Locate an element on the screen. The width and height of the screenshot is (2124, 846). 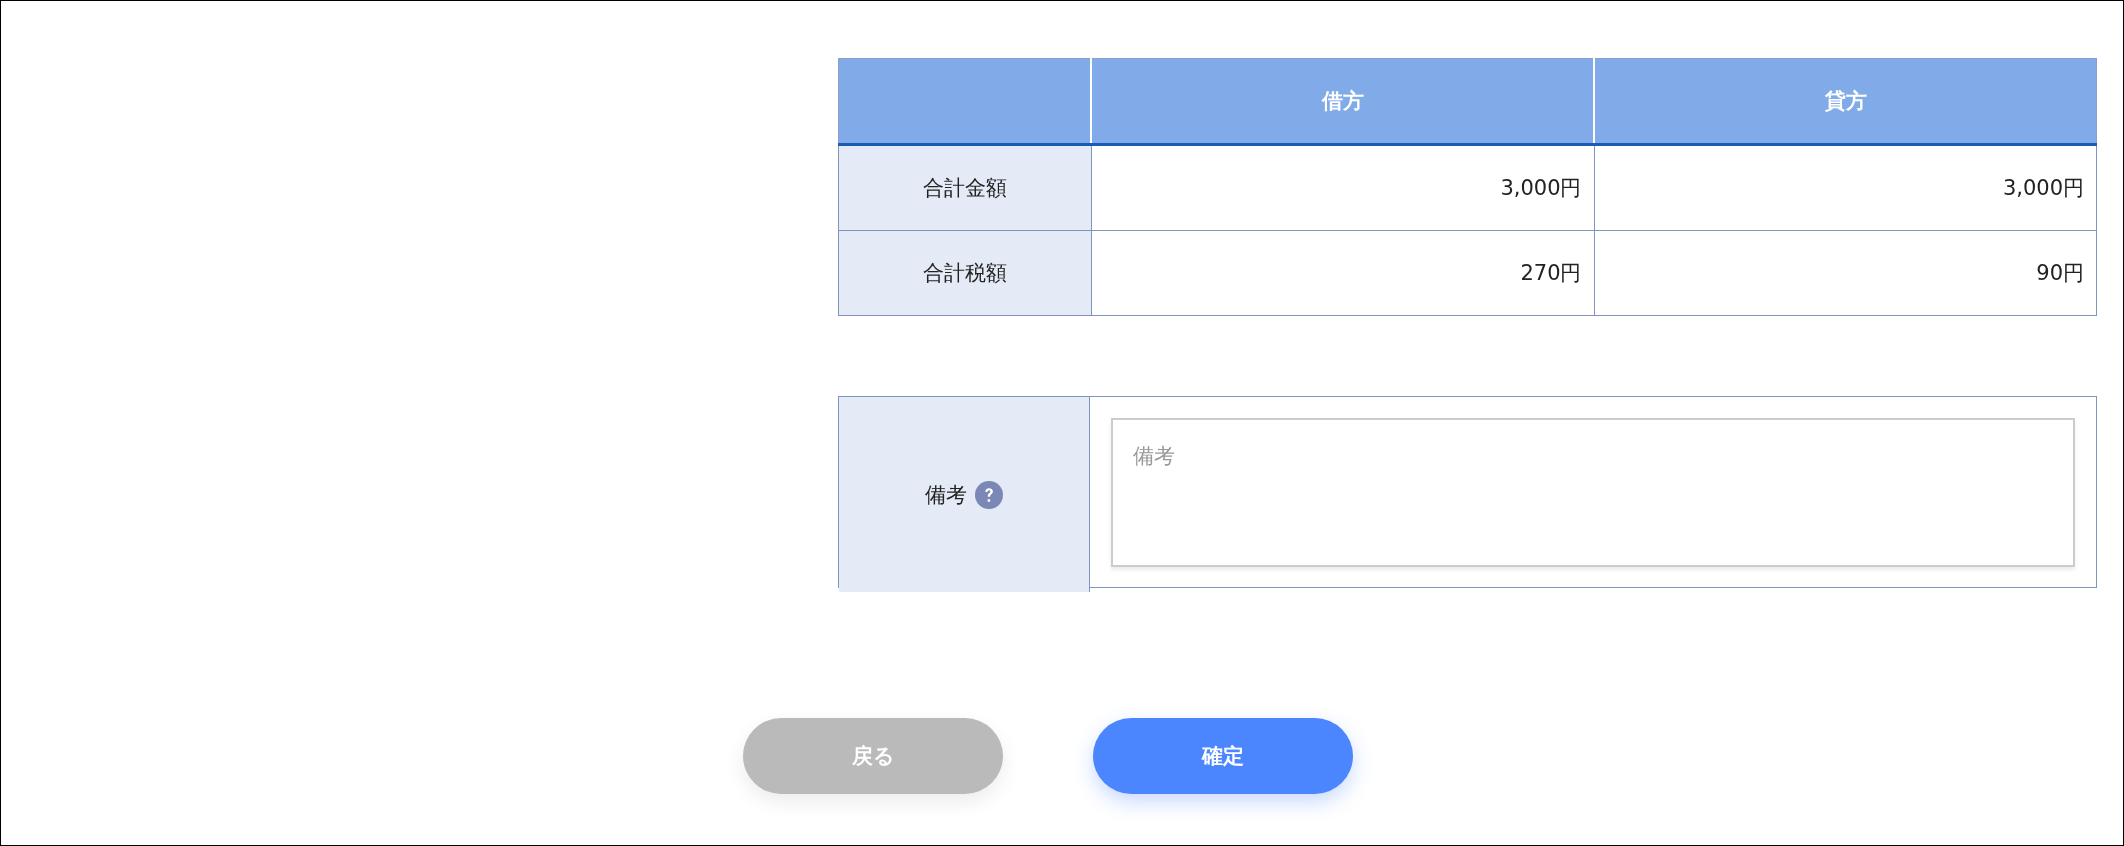
row-header: 合計金額 is located at coordinates (964, 187).